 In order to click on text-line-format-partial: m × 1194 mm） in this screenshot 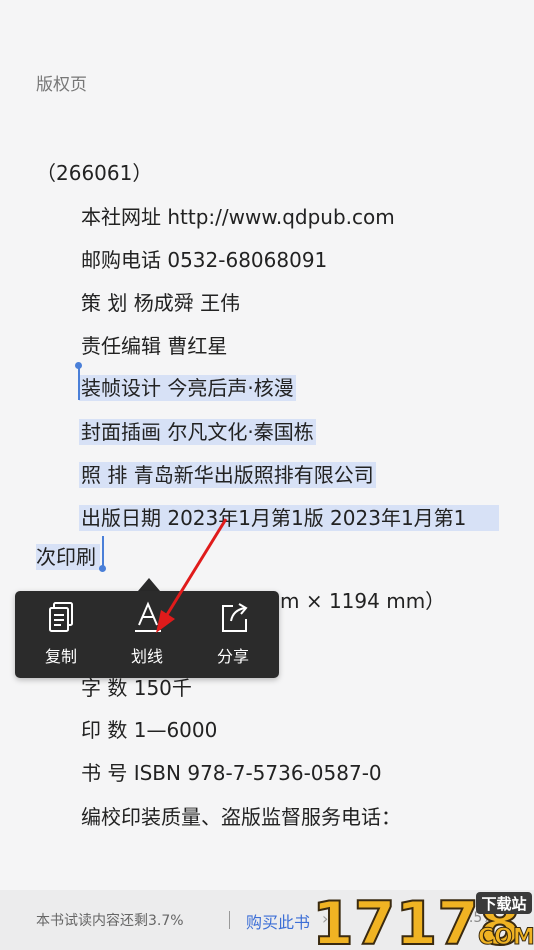, I will do `click(363, 601)`.